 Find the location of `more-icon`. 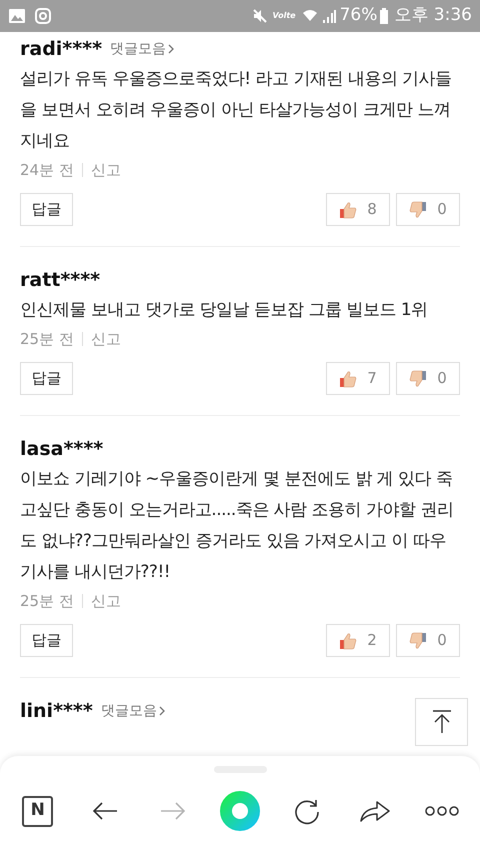

more-icon is located at coordinates (442, 811).